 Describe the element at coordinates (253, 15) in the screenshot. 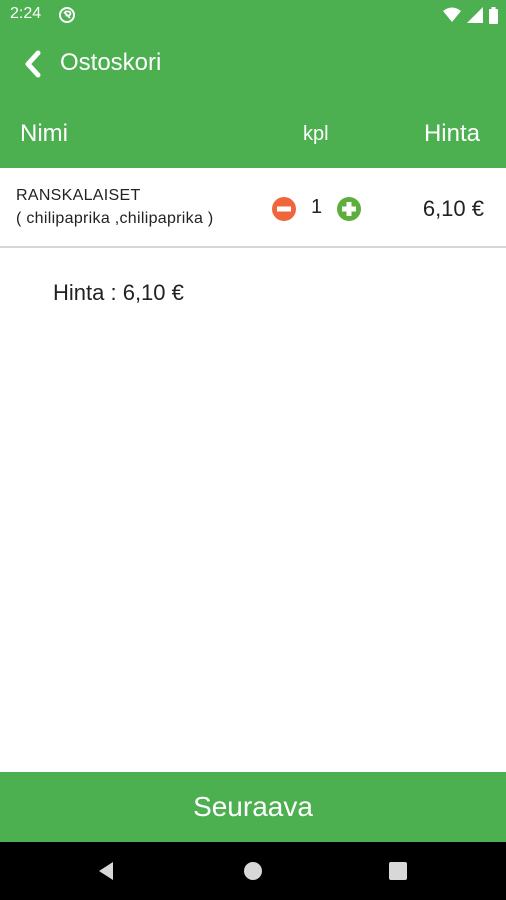

I see `status-bar: 2:24` at that location.